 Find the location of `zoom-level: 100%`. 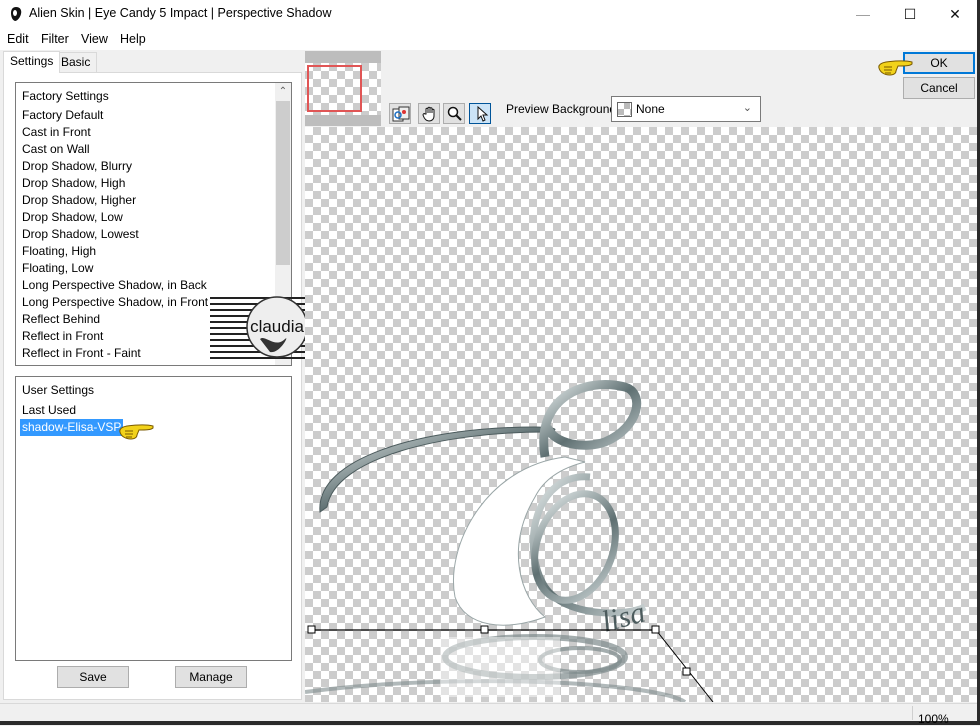

zoom-level: 100% is located at coordinates (933, 719).